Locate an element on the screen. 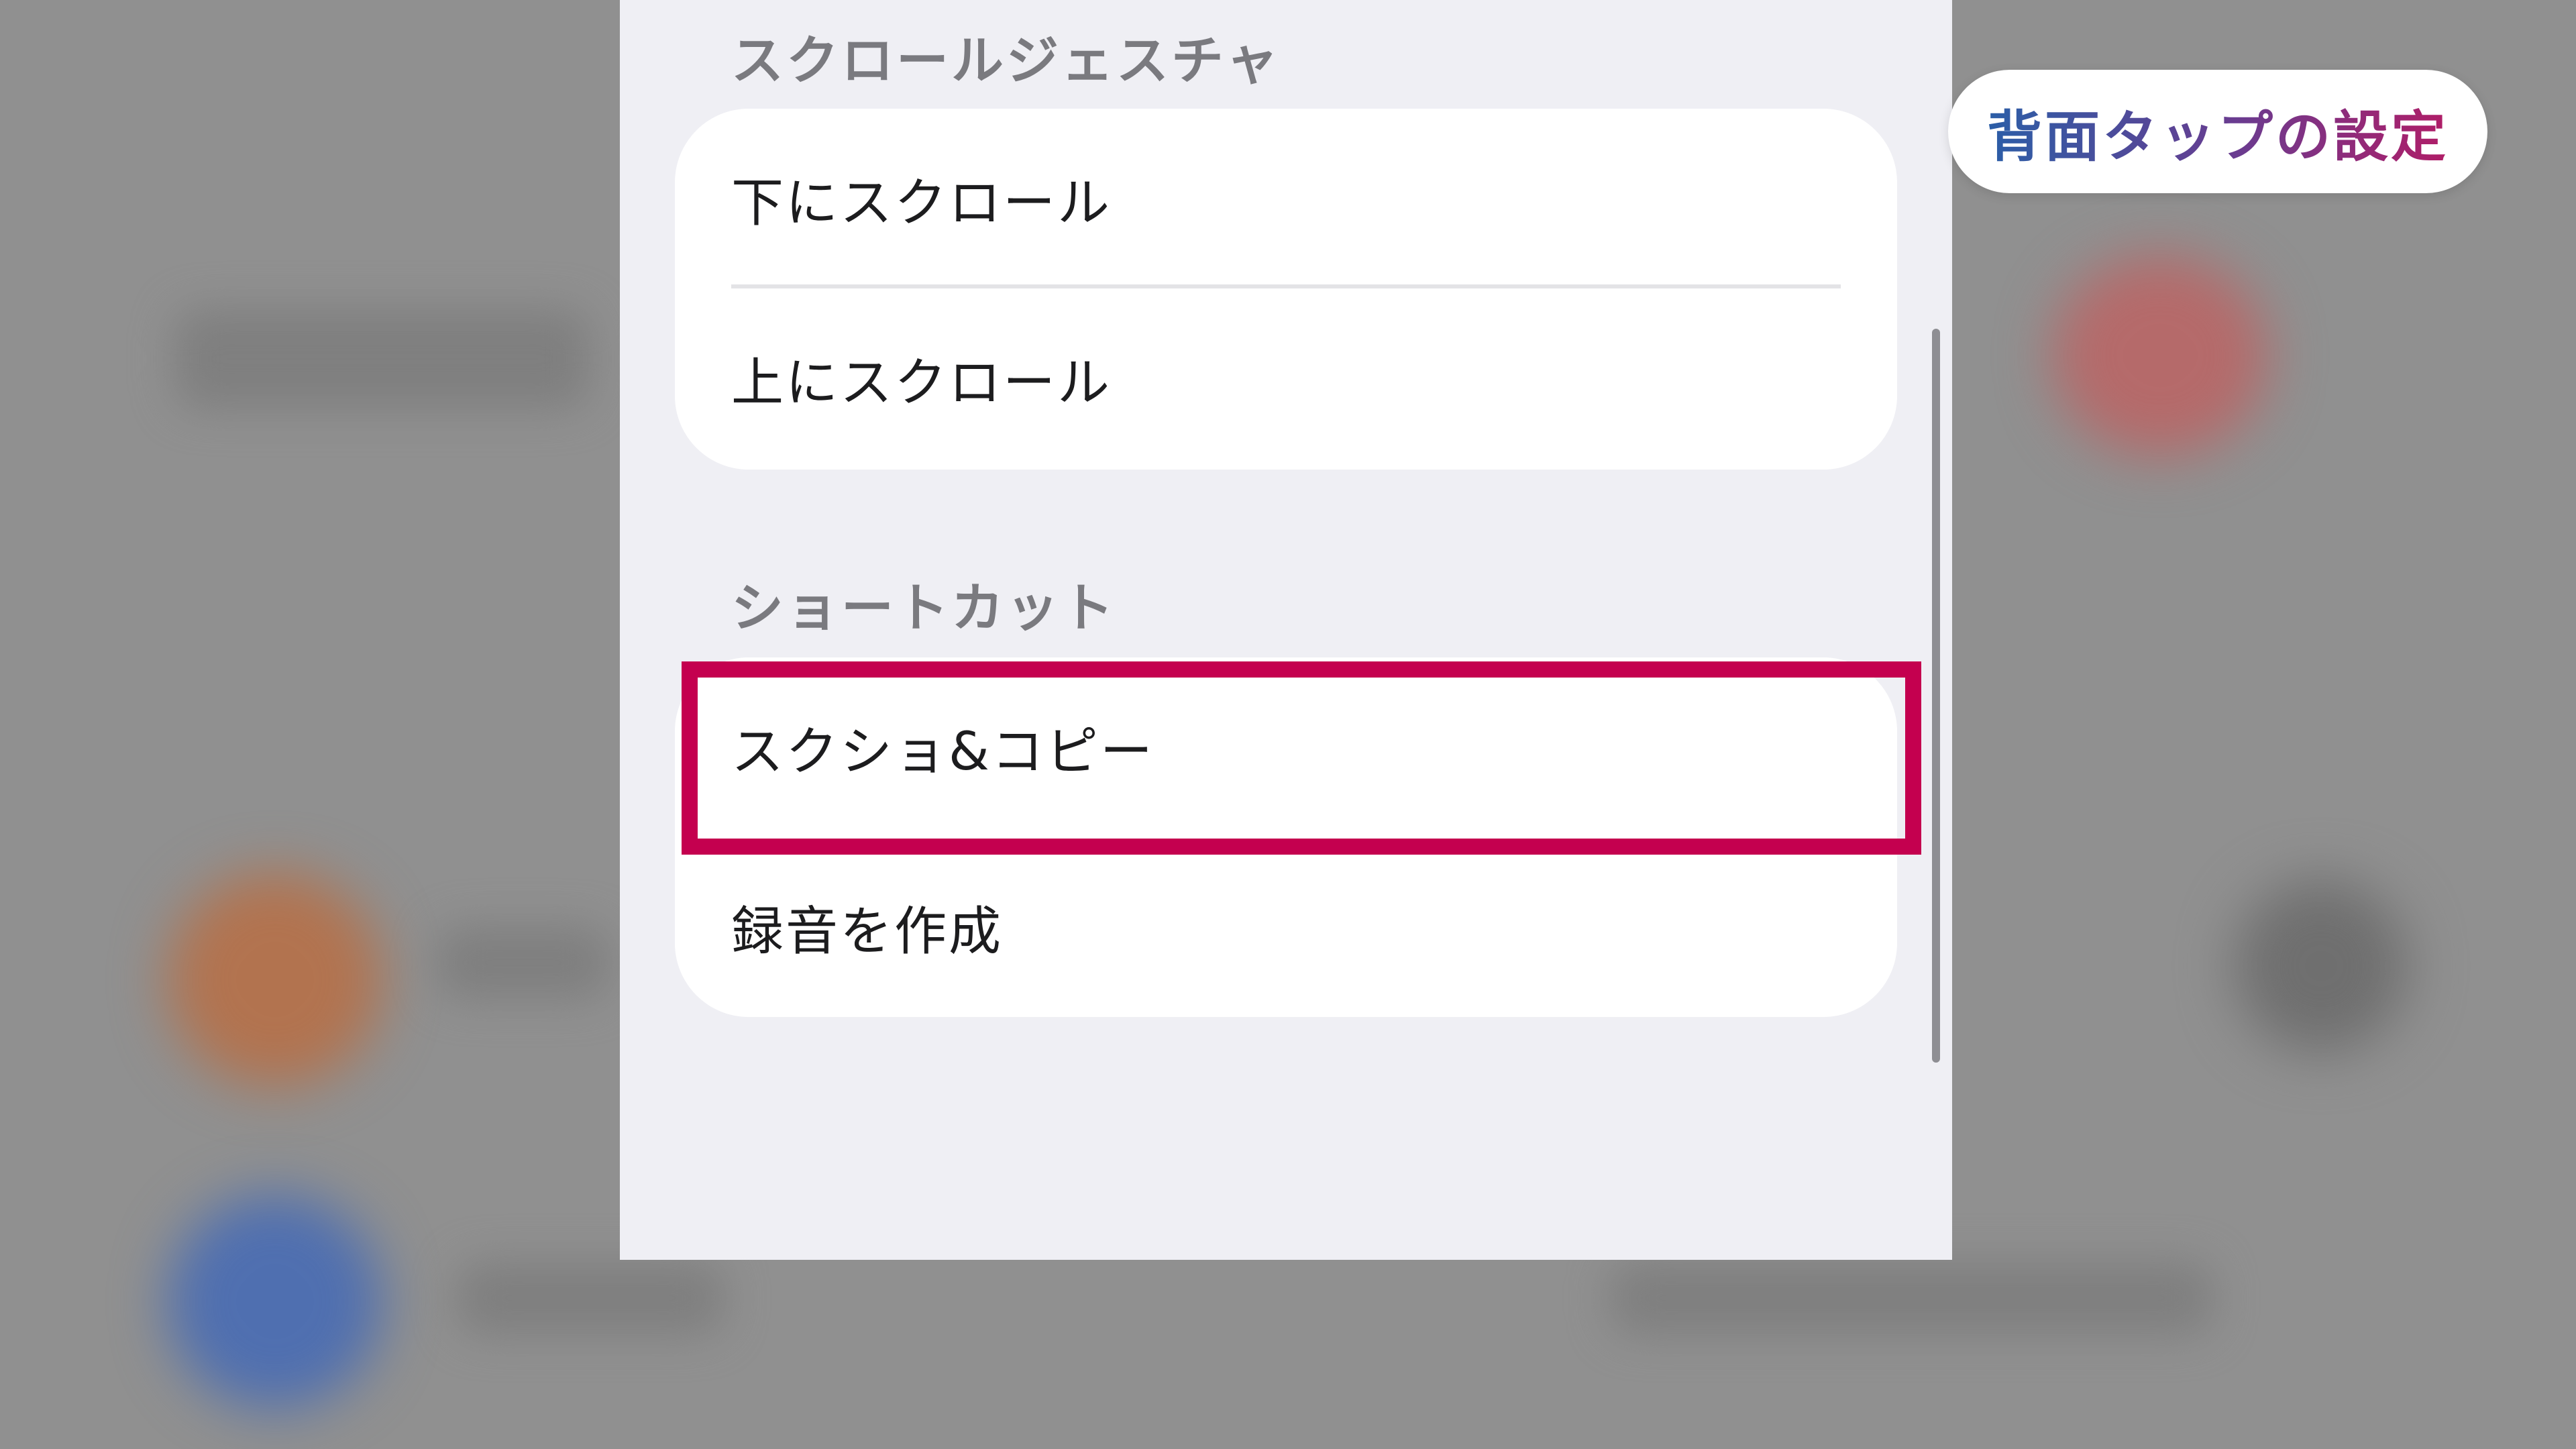 This screenshot has width=2576, height=1449. blurred-red-icon is located at coordinates (2160, 355).